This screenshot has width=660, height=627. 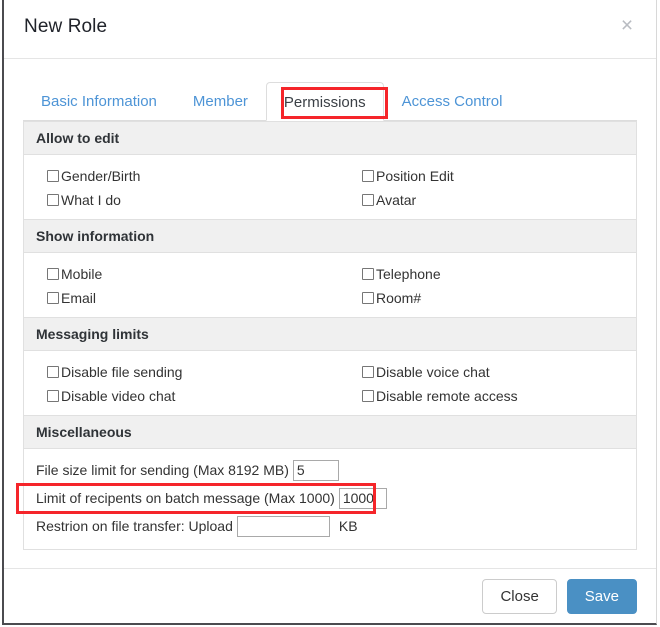 What do you see at coordinates (66, 26) in the screenshot?
I see `page-title: New Role` at bounding box center [66, 26].